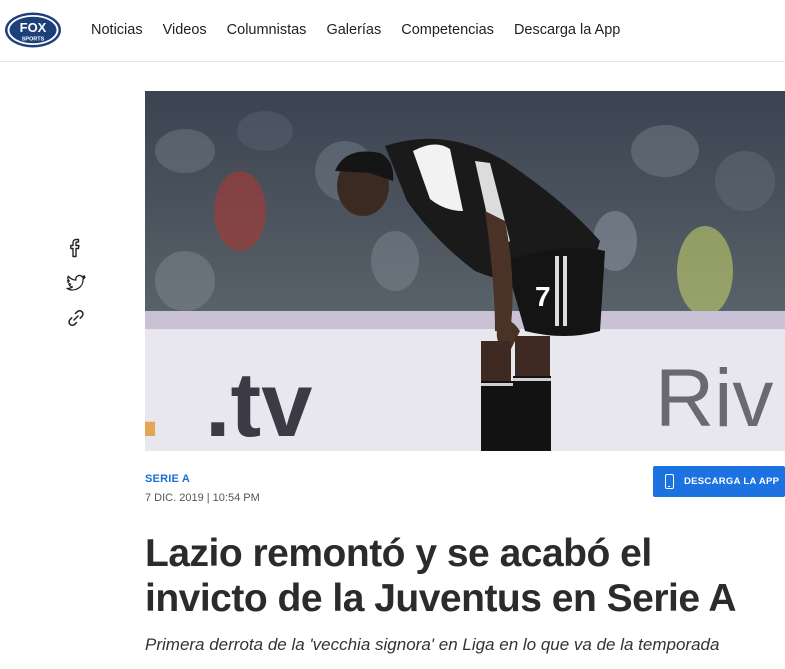 This screenshot has width=785, height=669. Describe the element at coordinates (117, 30) in the screenshot. I see `nav-item-noticias: Noticias` at that location.